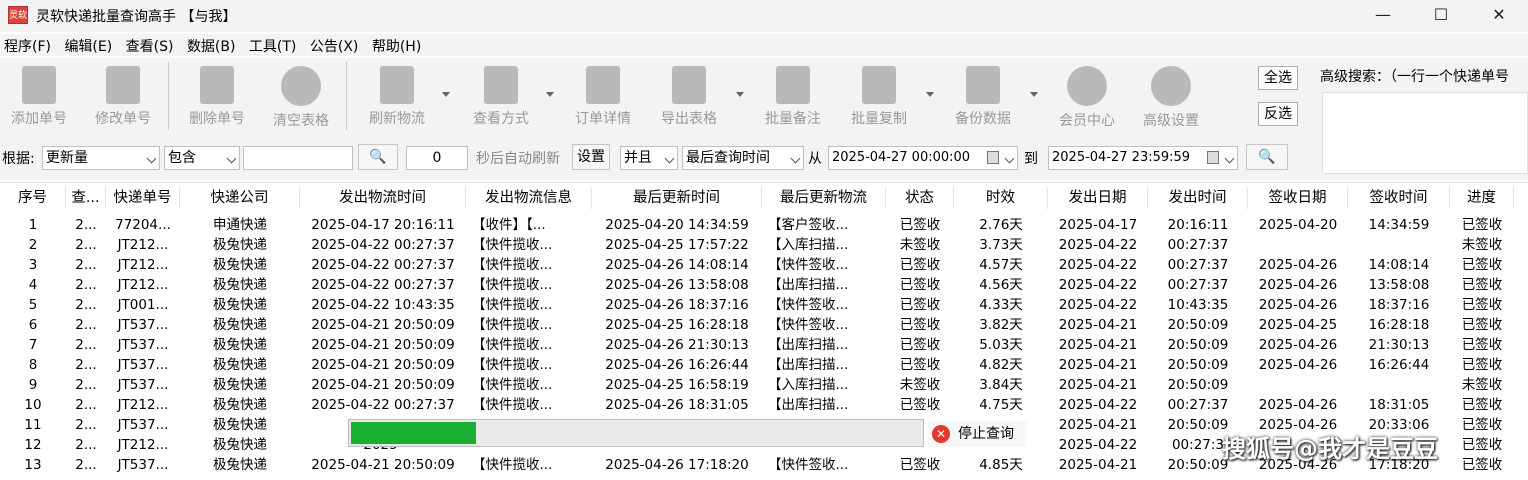 This screenshot has height=480, width=1528. I want to click on table-cell: 2025-04-25 17:57:22, so click(677, 245).